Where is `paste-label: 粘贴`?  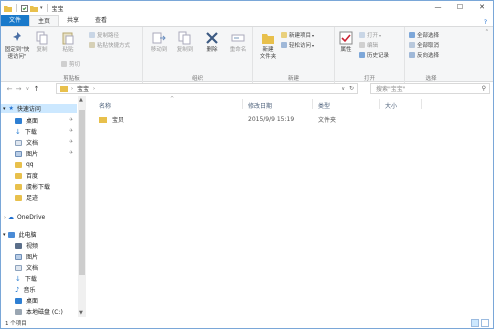
paste-label: 粘贴 is located at coordinates (68, 50).